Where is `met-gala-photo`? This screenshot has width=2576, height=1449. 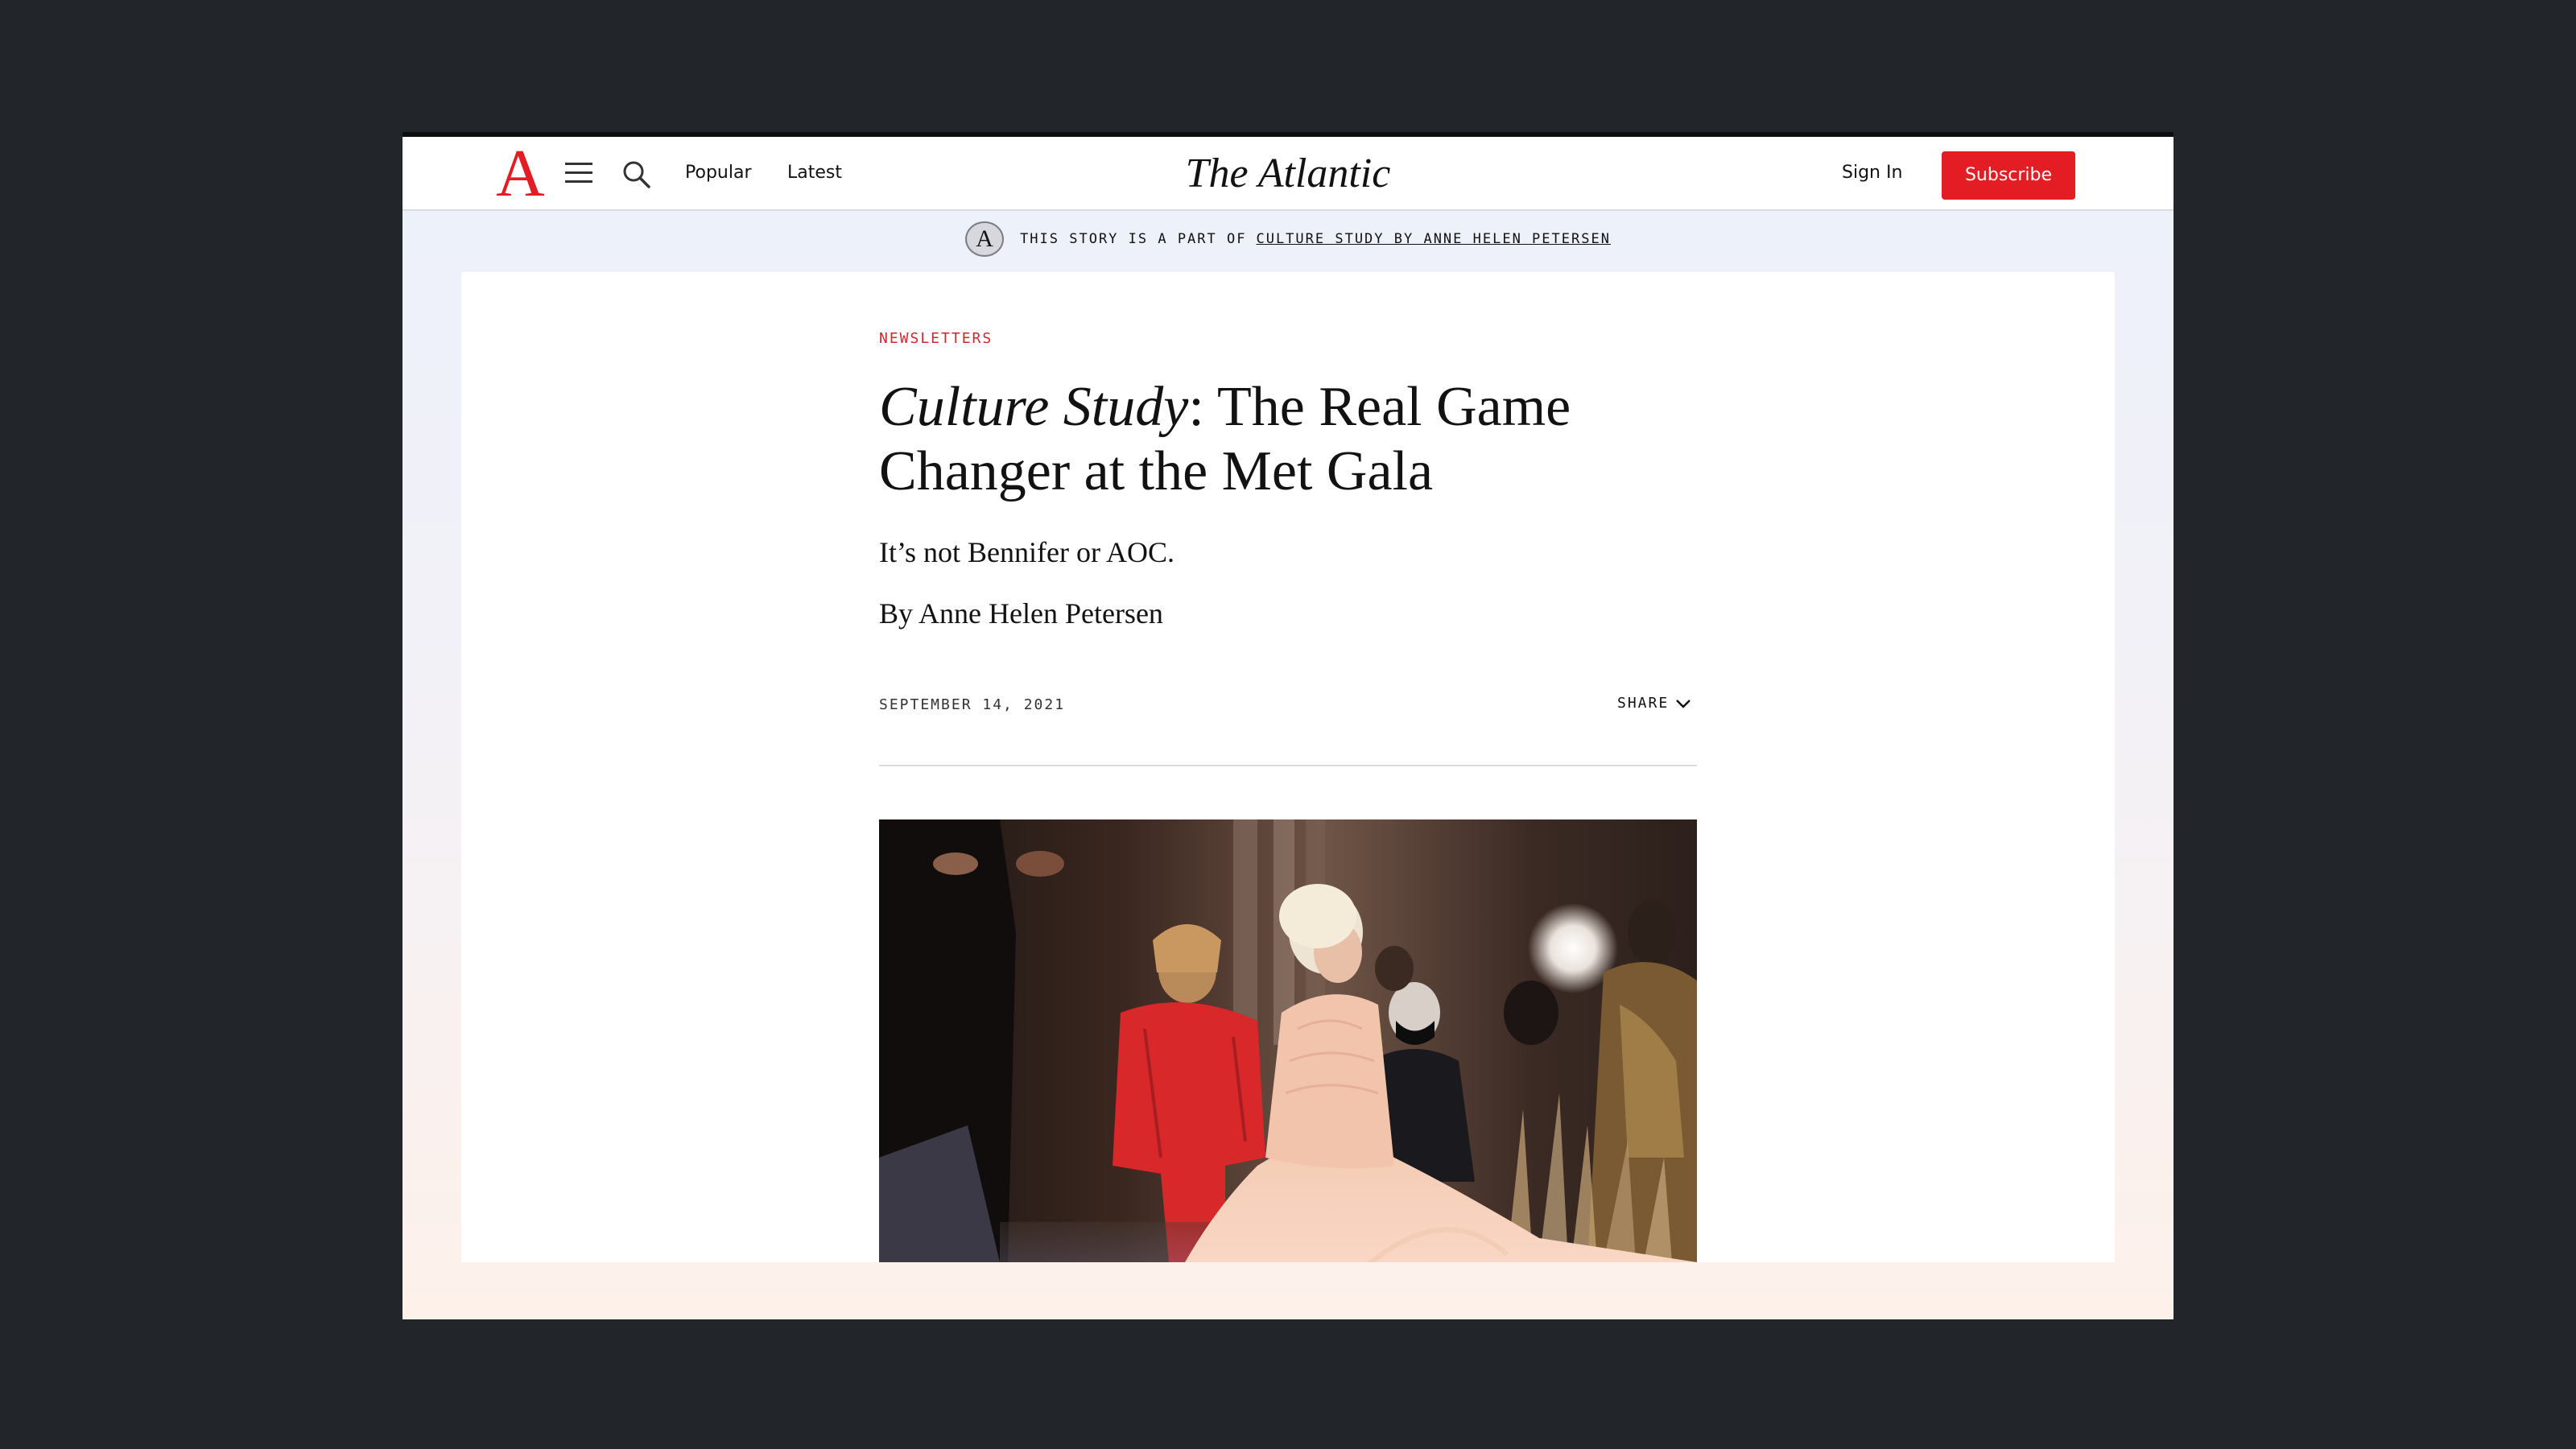
met-gala-photo is located at coordinates (1288, 1040).